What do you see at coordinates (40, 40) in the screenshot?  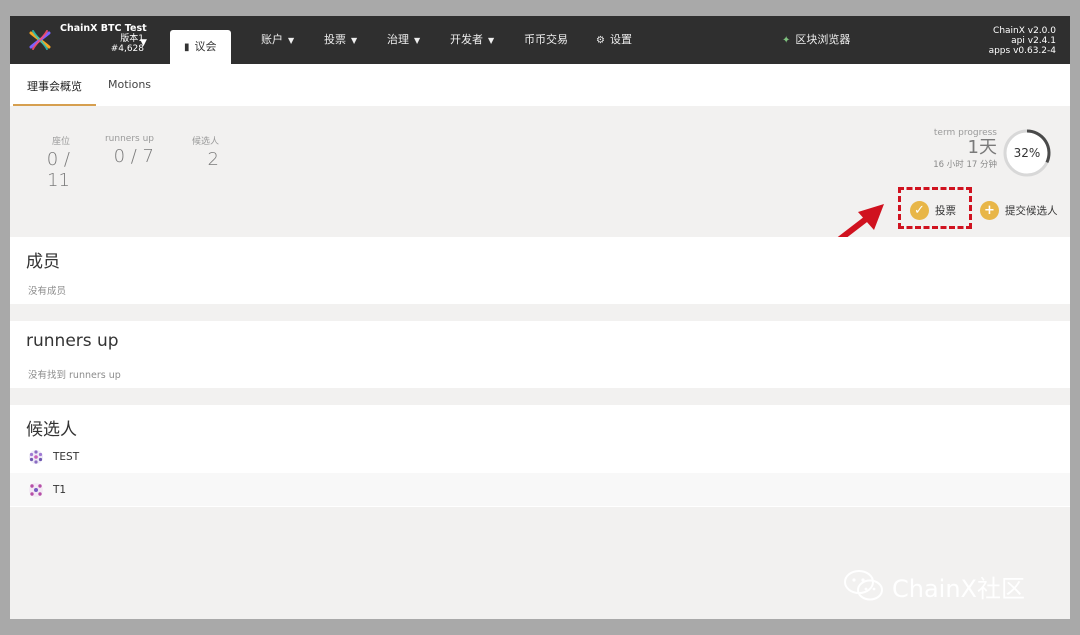 I see `chainx-logo-icon` at bounding box center [40, 40].